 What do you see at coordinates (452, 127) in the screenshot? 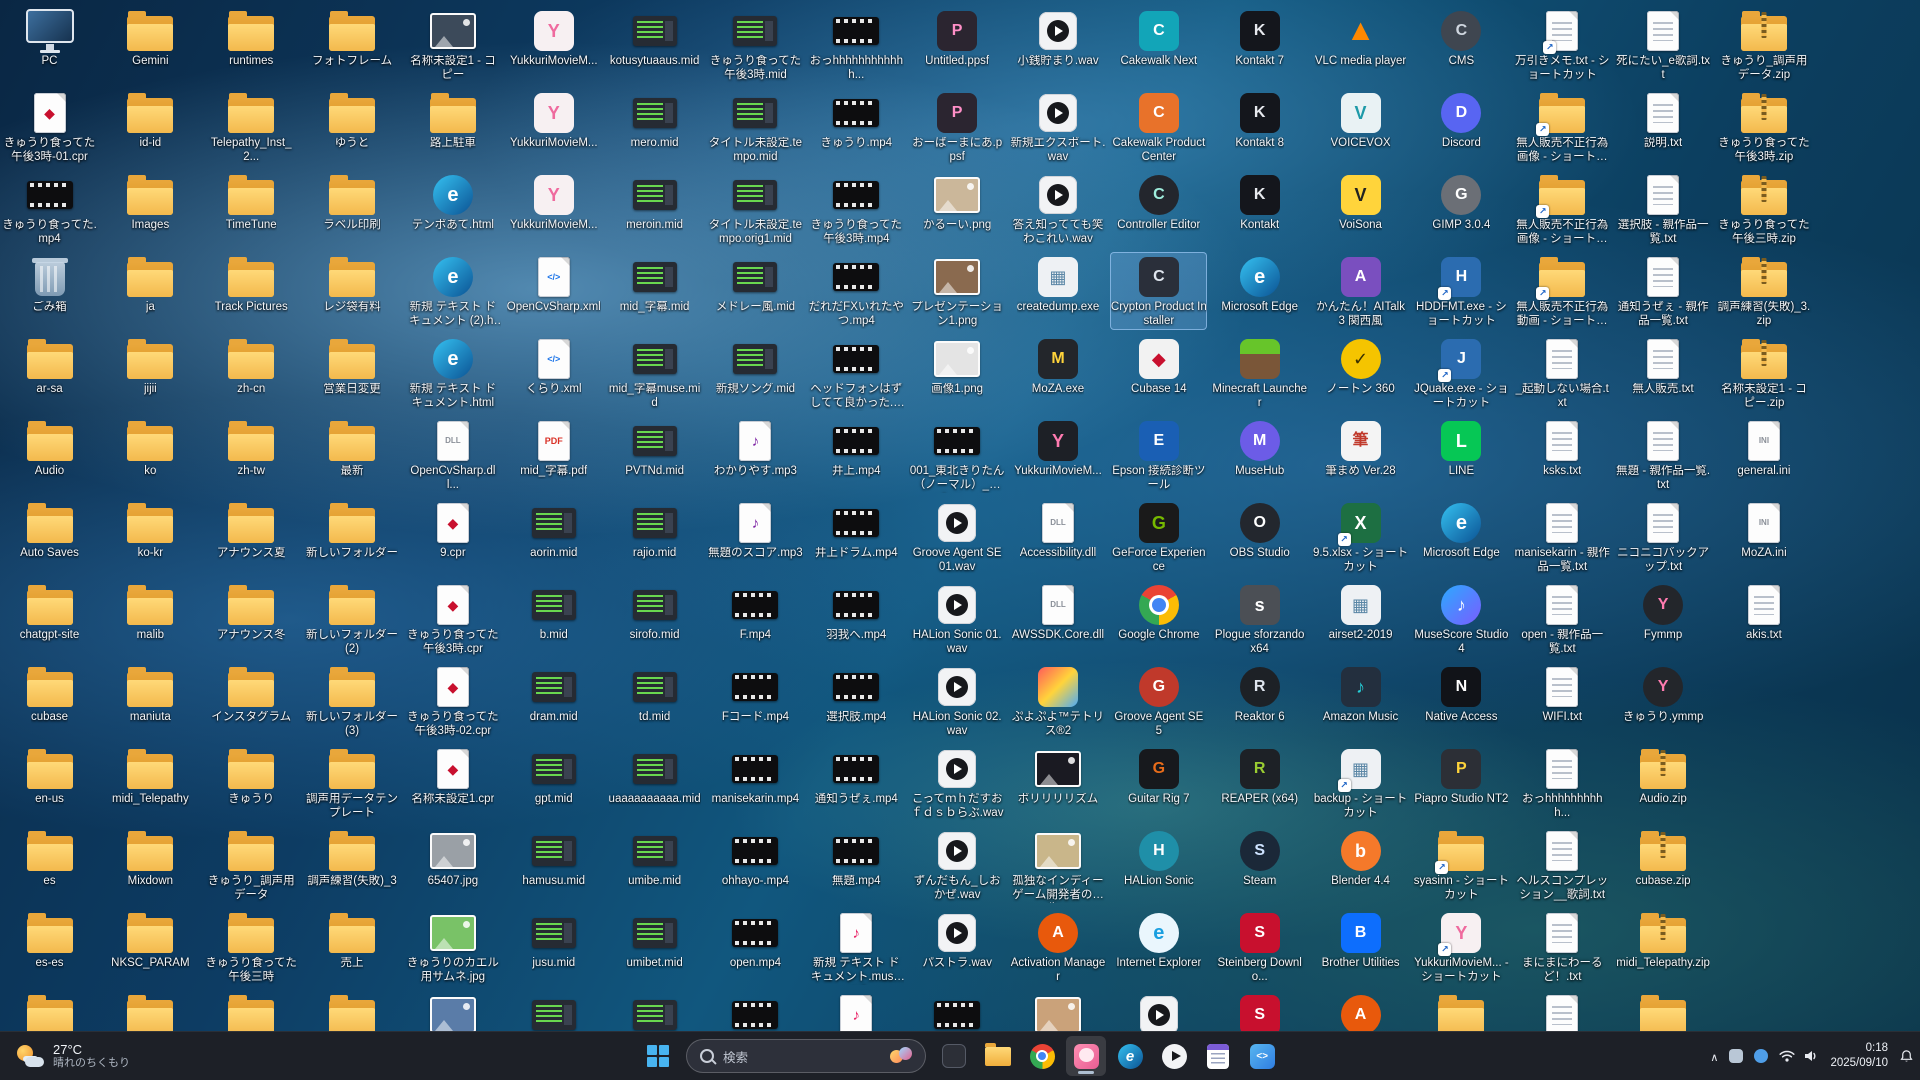
I see `desktop-icon: 路上駐車` at bounding box center [452, 127].